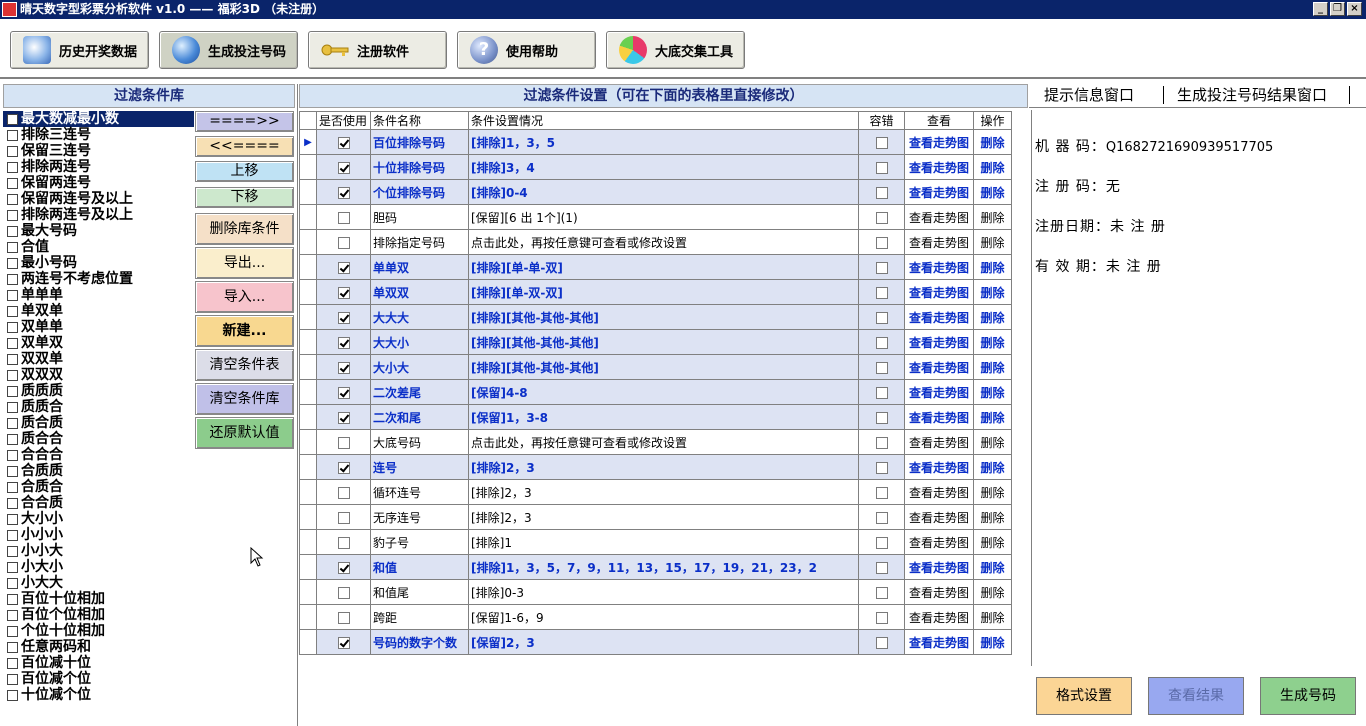 This screenshot has width=1366, height=726. What do you see at coordinates (244, 121) in the screenshot?
I see `move-right-button: ====>>` at bounding box center [244, 121].